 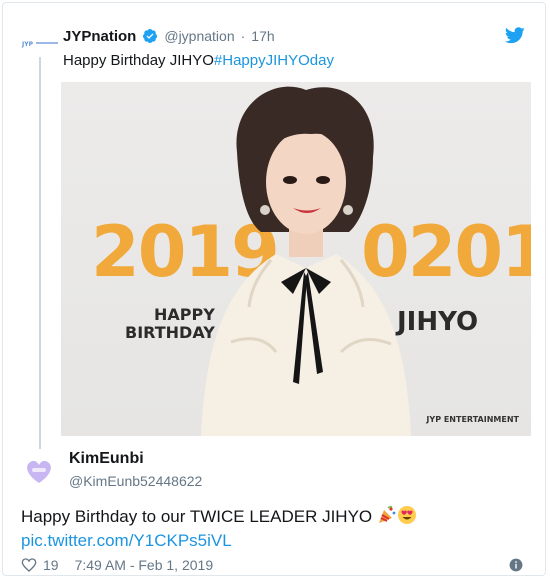 What do you see at coordinates (387, 514) in the screenshot?
I see `party-popper-icon` at bounding box center [387, 514].